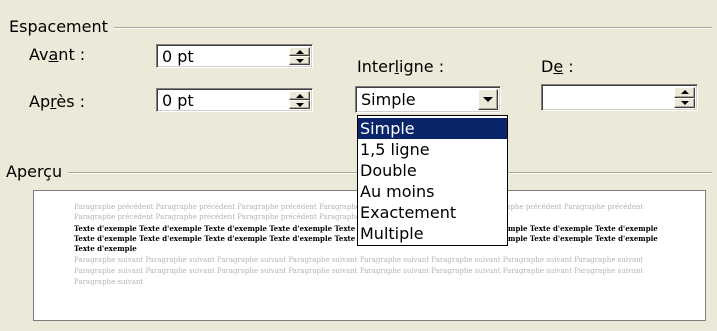 This screenshot has width=717, height=331. I want to click on before-label: Avant :, so click(57, 54).